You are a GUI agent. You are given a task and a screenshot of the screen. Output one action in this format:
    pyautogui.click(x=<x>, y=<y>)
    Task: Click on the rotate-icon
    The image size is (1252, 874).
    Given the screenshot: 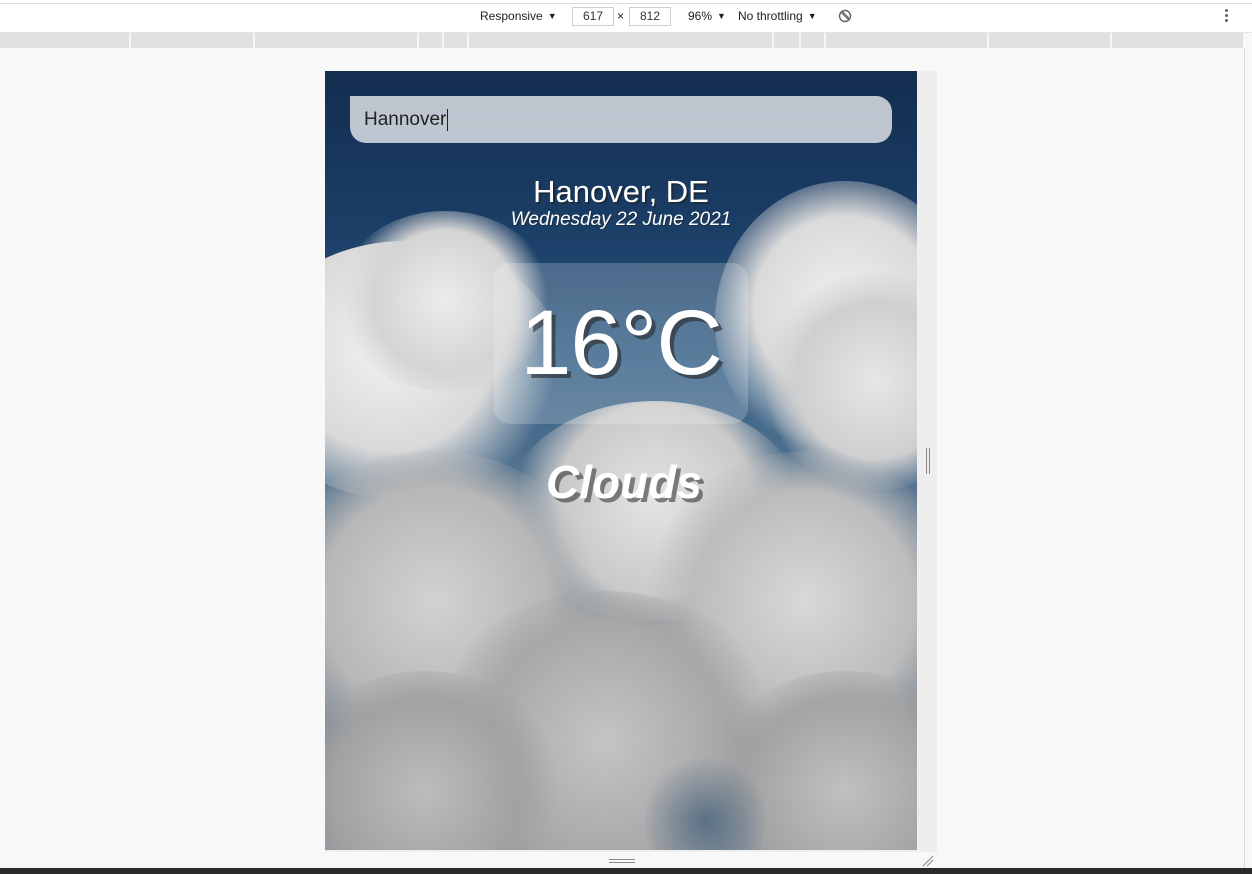 What is the action you would take?
    pyautogui.click(x=845, y=16)
    